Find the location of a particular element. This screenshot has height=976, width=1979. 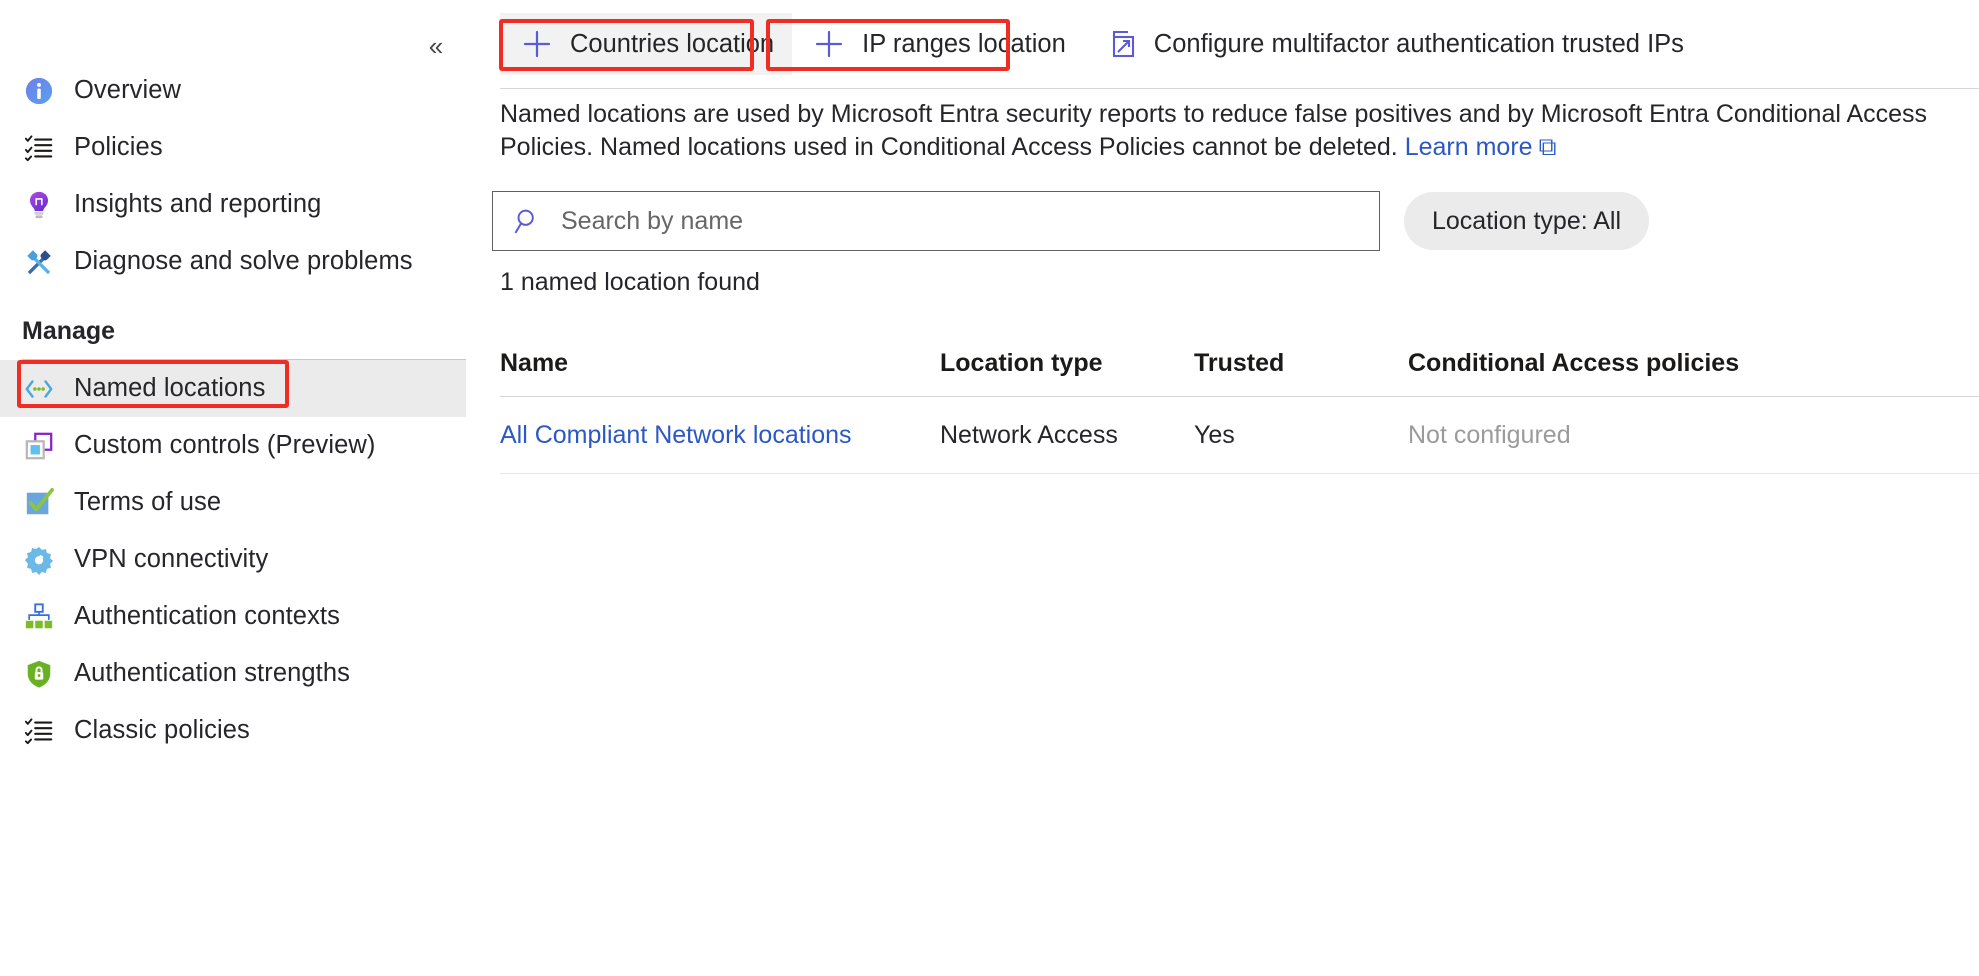

checkbox-checked-icon is located at coordinates (39, 503).